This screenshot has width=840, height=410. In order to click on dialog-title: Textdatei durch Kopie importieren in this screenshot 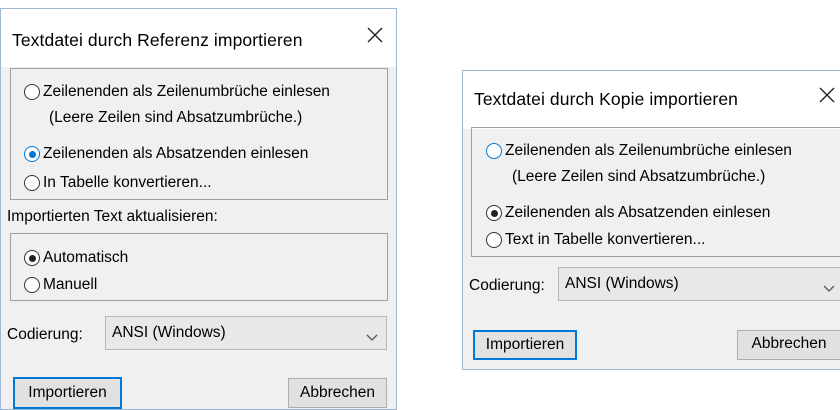, I will do `click(606, 99)`.